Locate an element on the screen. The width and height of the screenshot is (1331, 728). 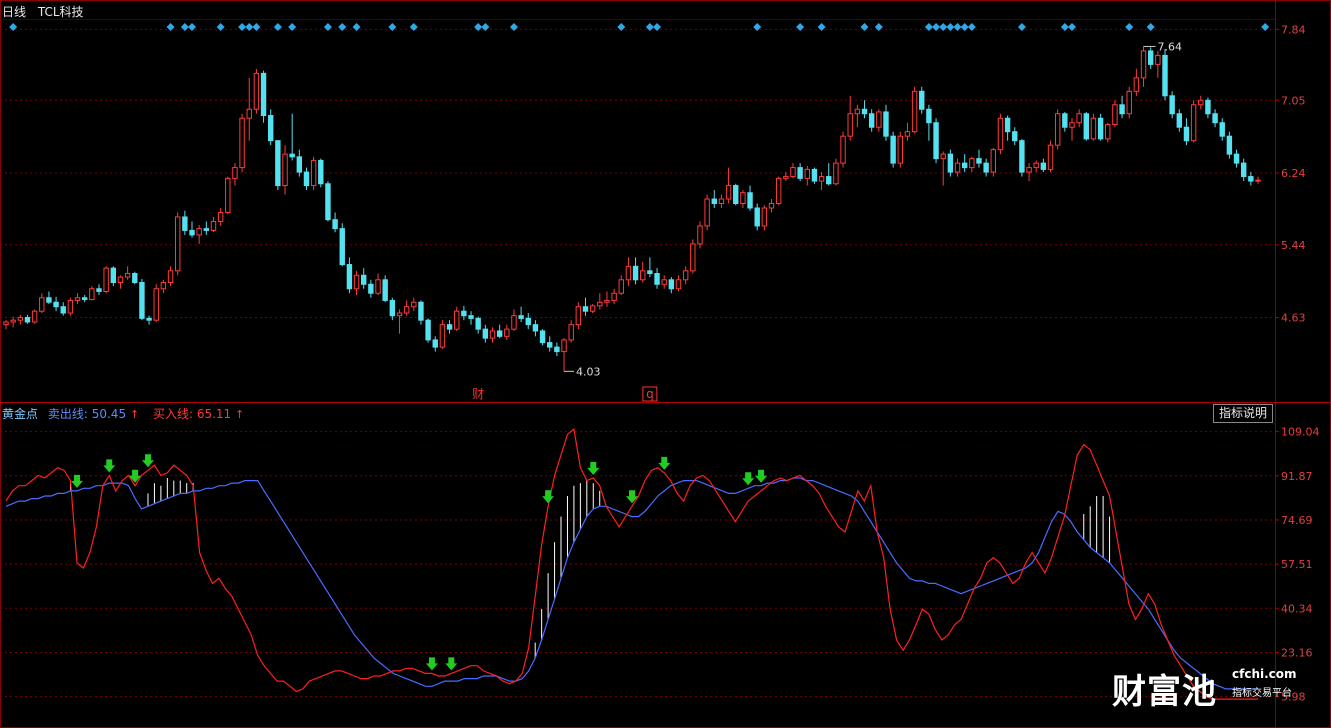
indicator-name: 黄金点 is located at coordinates (20, 414).